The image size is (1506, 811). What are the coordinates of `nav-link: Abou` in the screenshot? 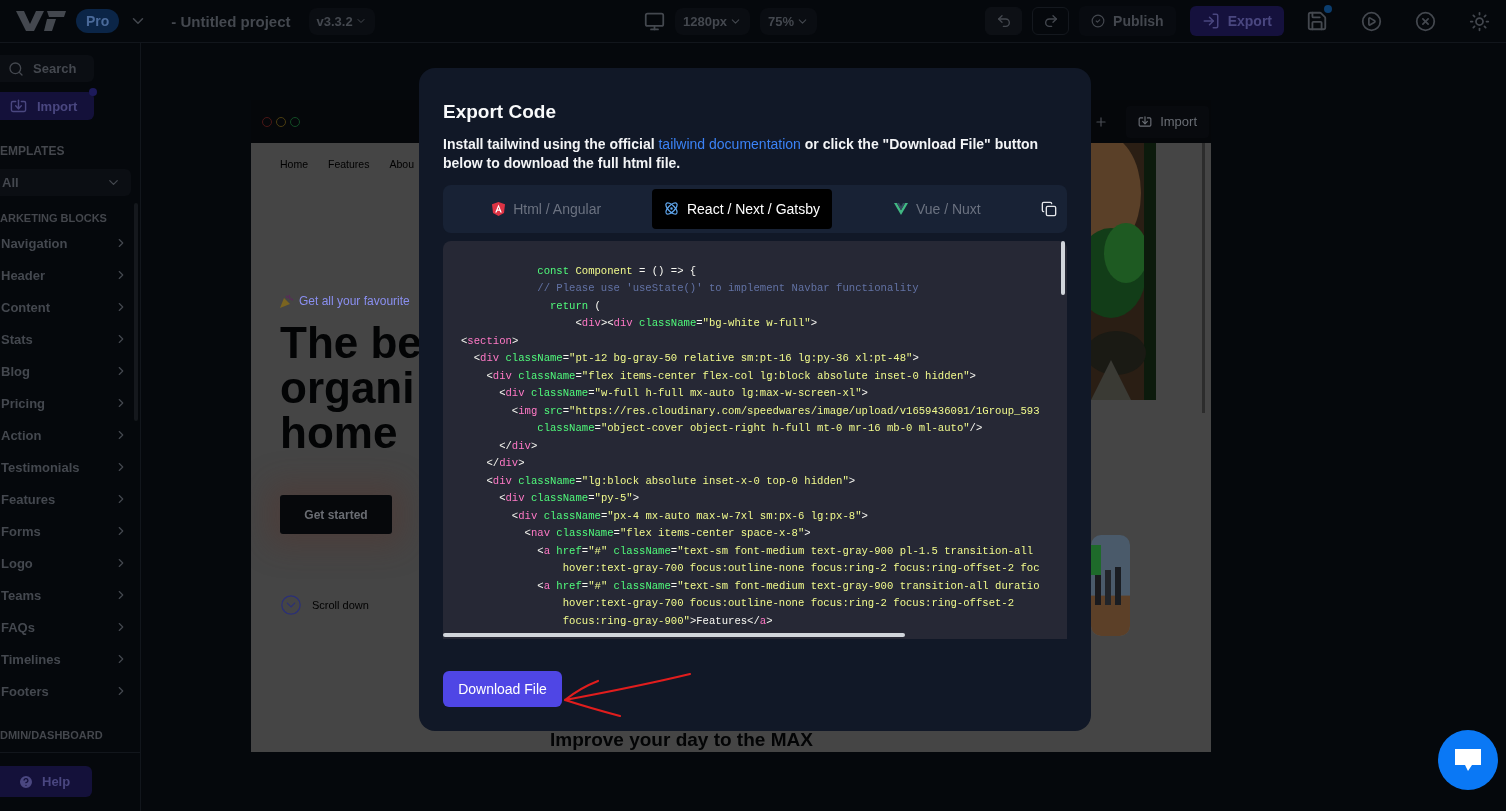 It's located at (401, 164).